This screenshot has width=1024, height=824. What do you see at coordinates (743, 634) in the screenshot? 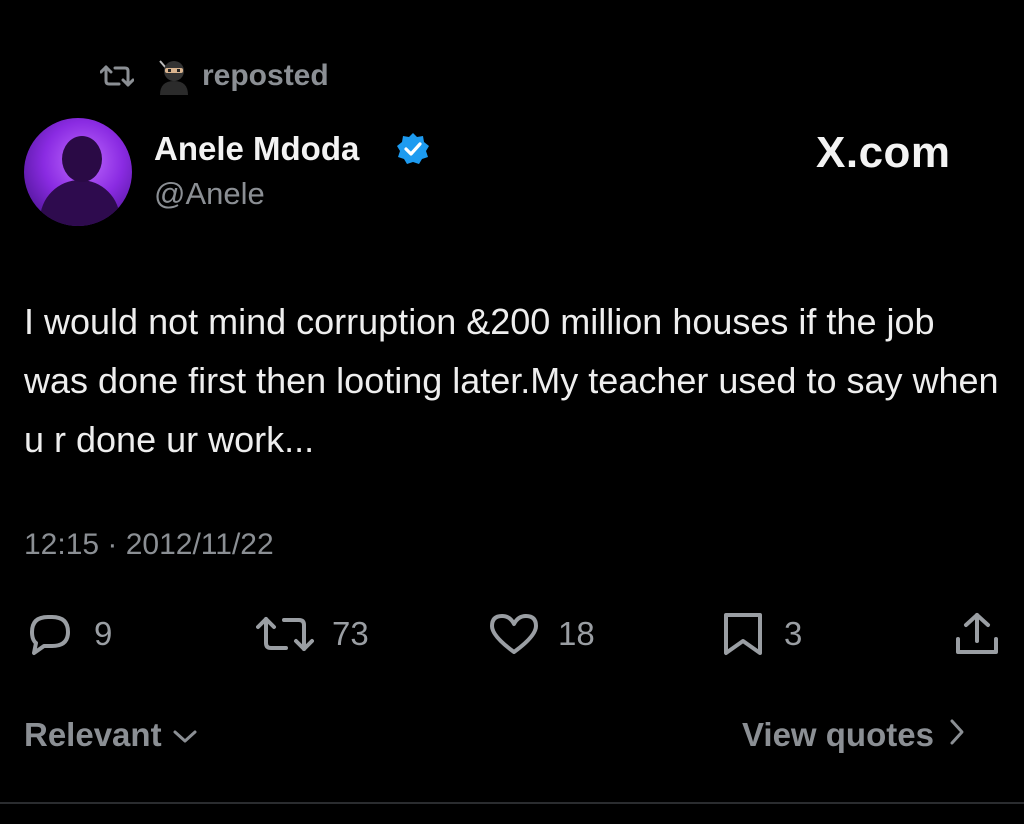
I see `bookmark-icon` at bounding box center [743, 634].